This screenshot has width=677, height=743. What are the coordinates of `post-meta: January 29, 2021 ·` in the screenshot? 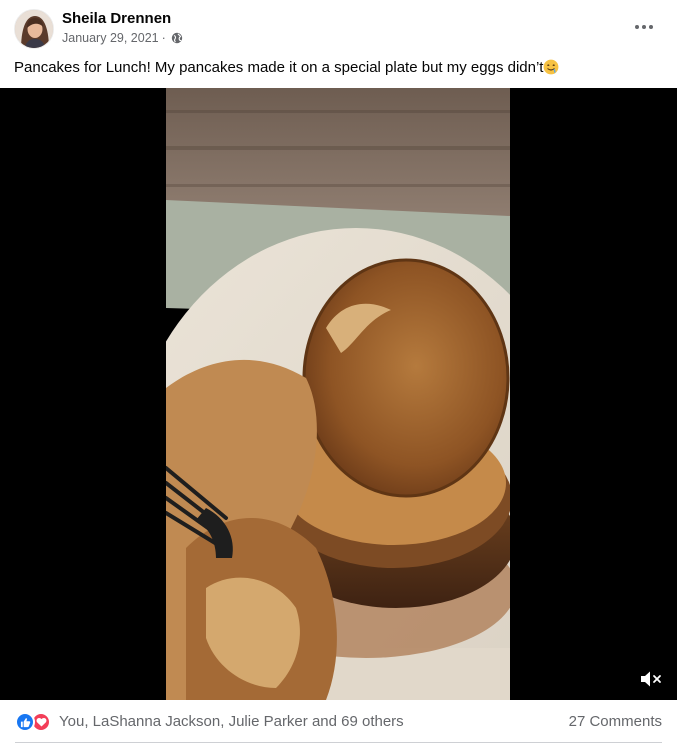 It's located at (122, 38).